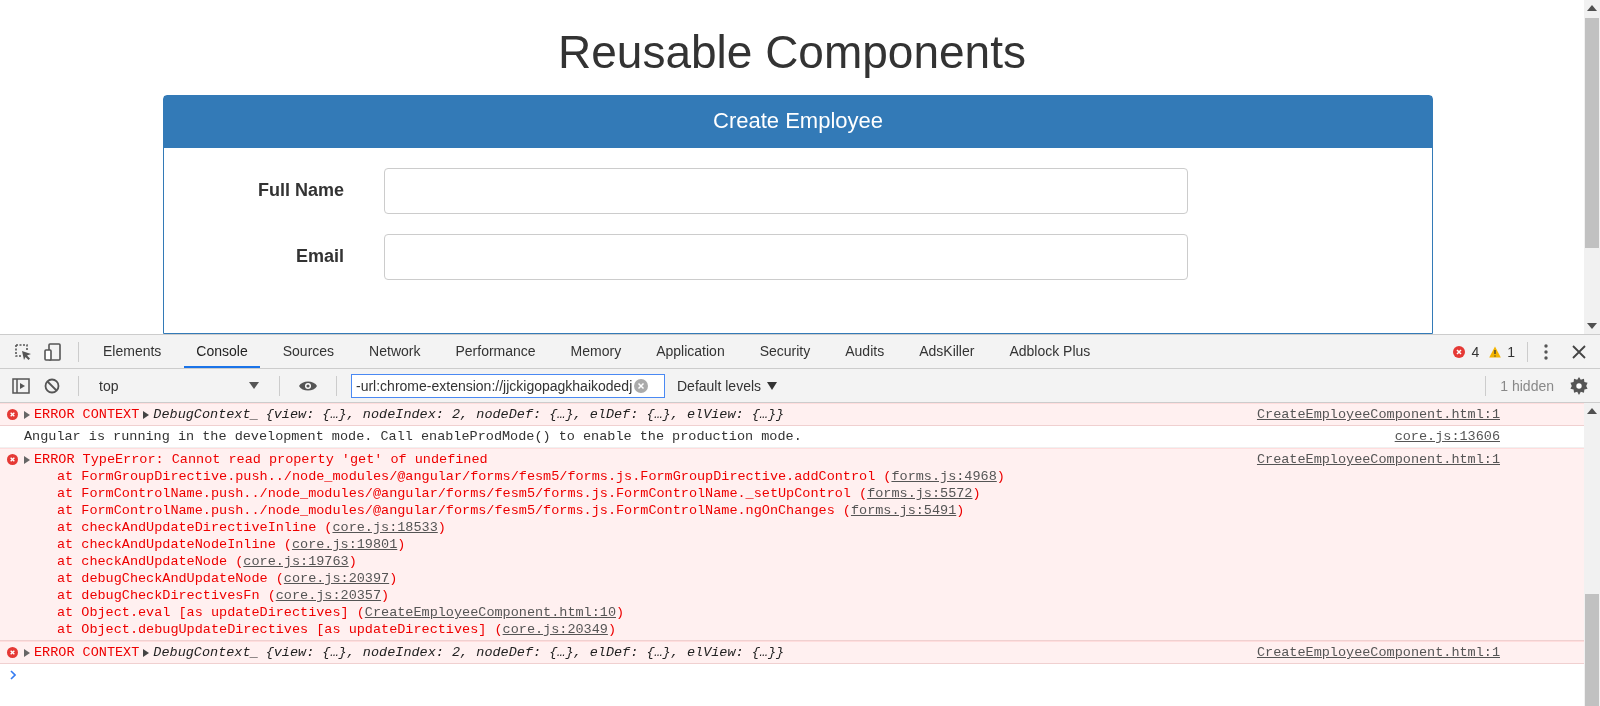 The image size is (1600, 706). Describe the element at coordinates (798, 121) in the screenshot. I see `panel-heading: Create Employee` at that location.